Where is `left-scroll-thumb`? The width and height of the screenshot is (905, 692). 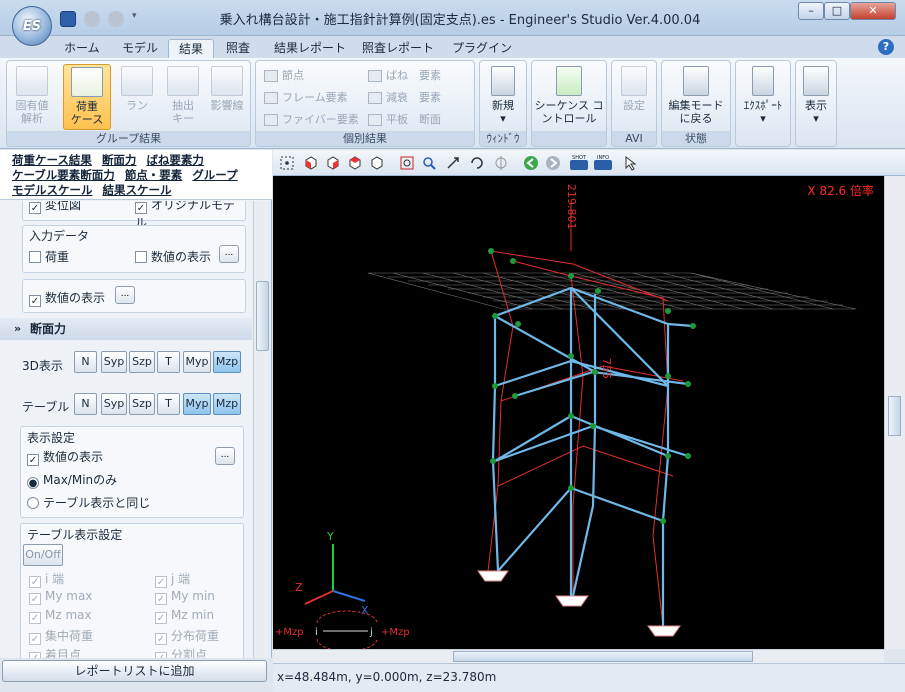 left-scroll-thumb is located at coordinates (262, 316).